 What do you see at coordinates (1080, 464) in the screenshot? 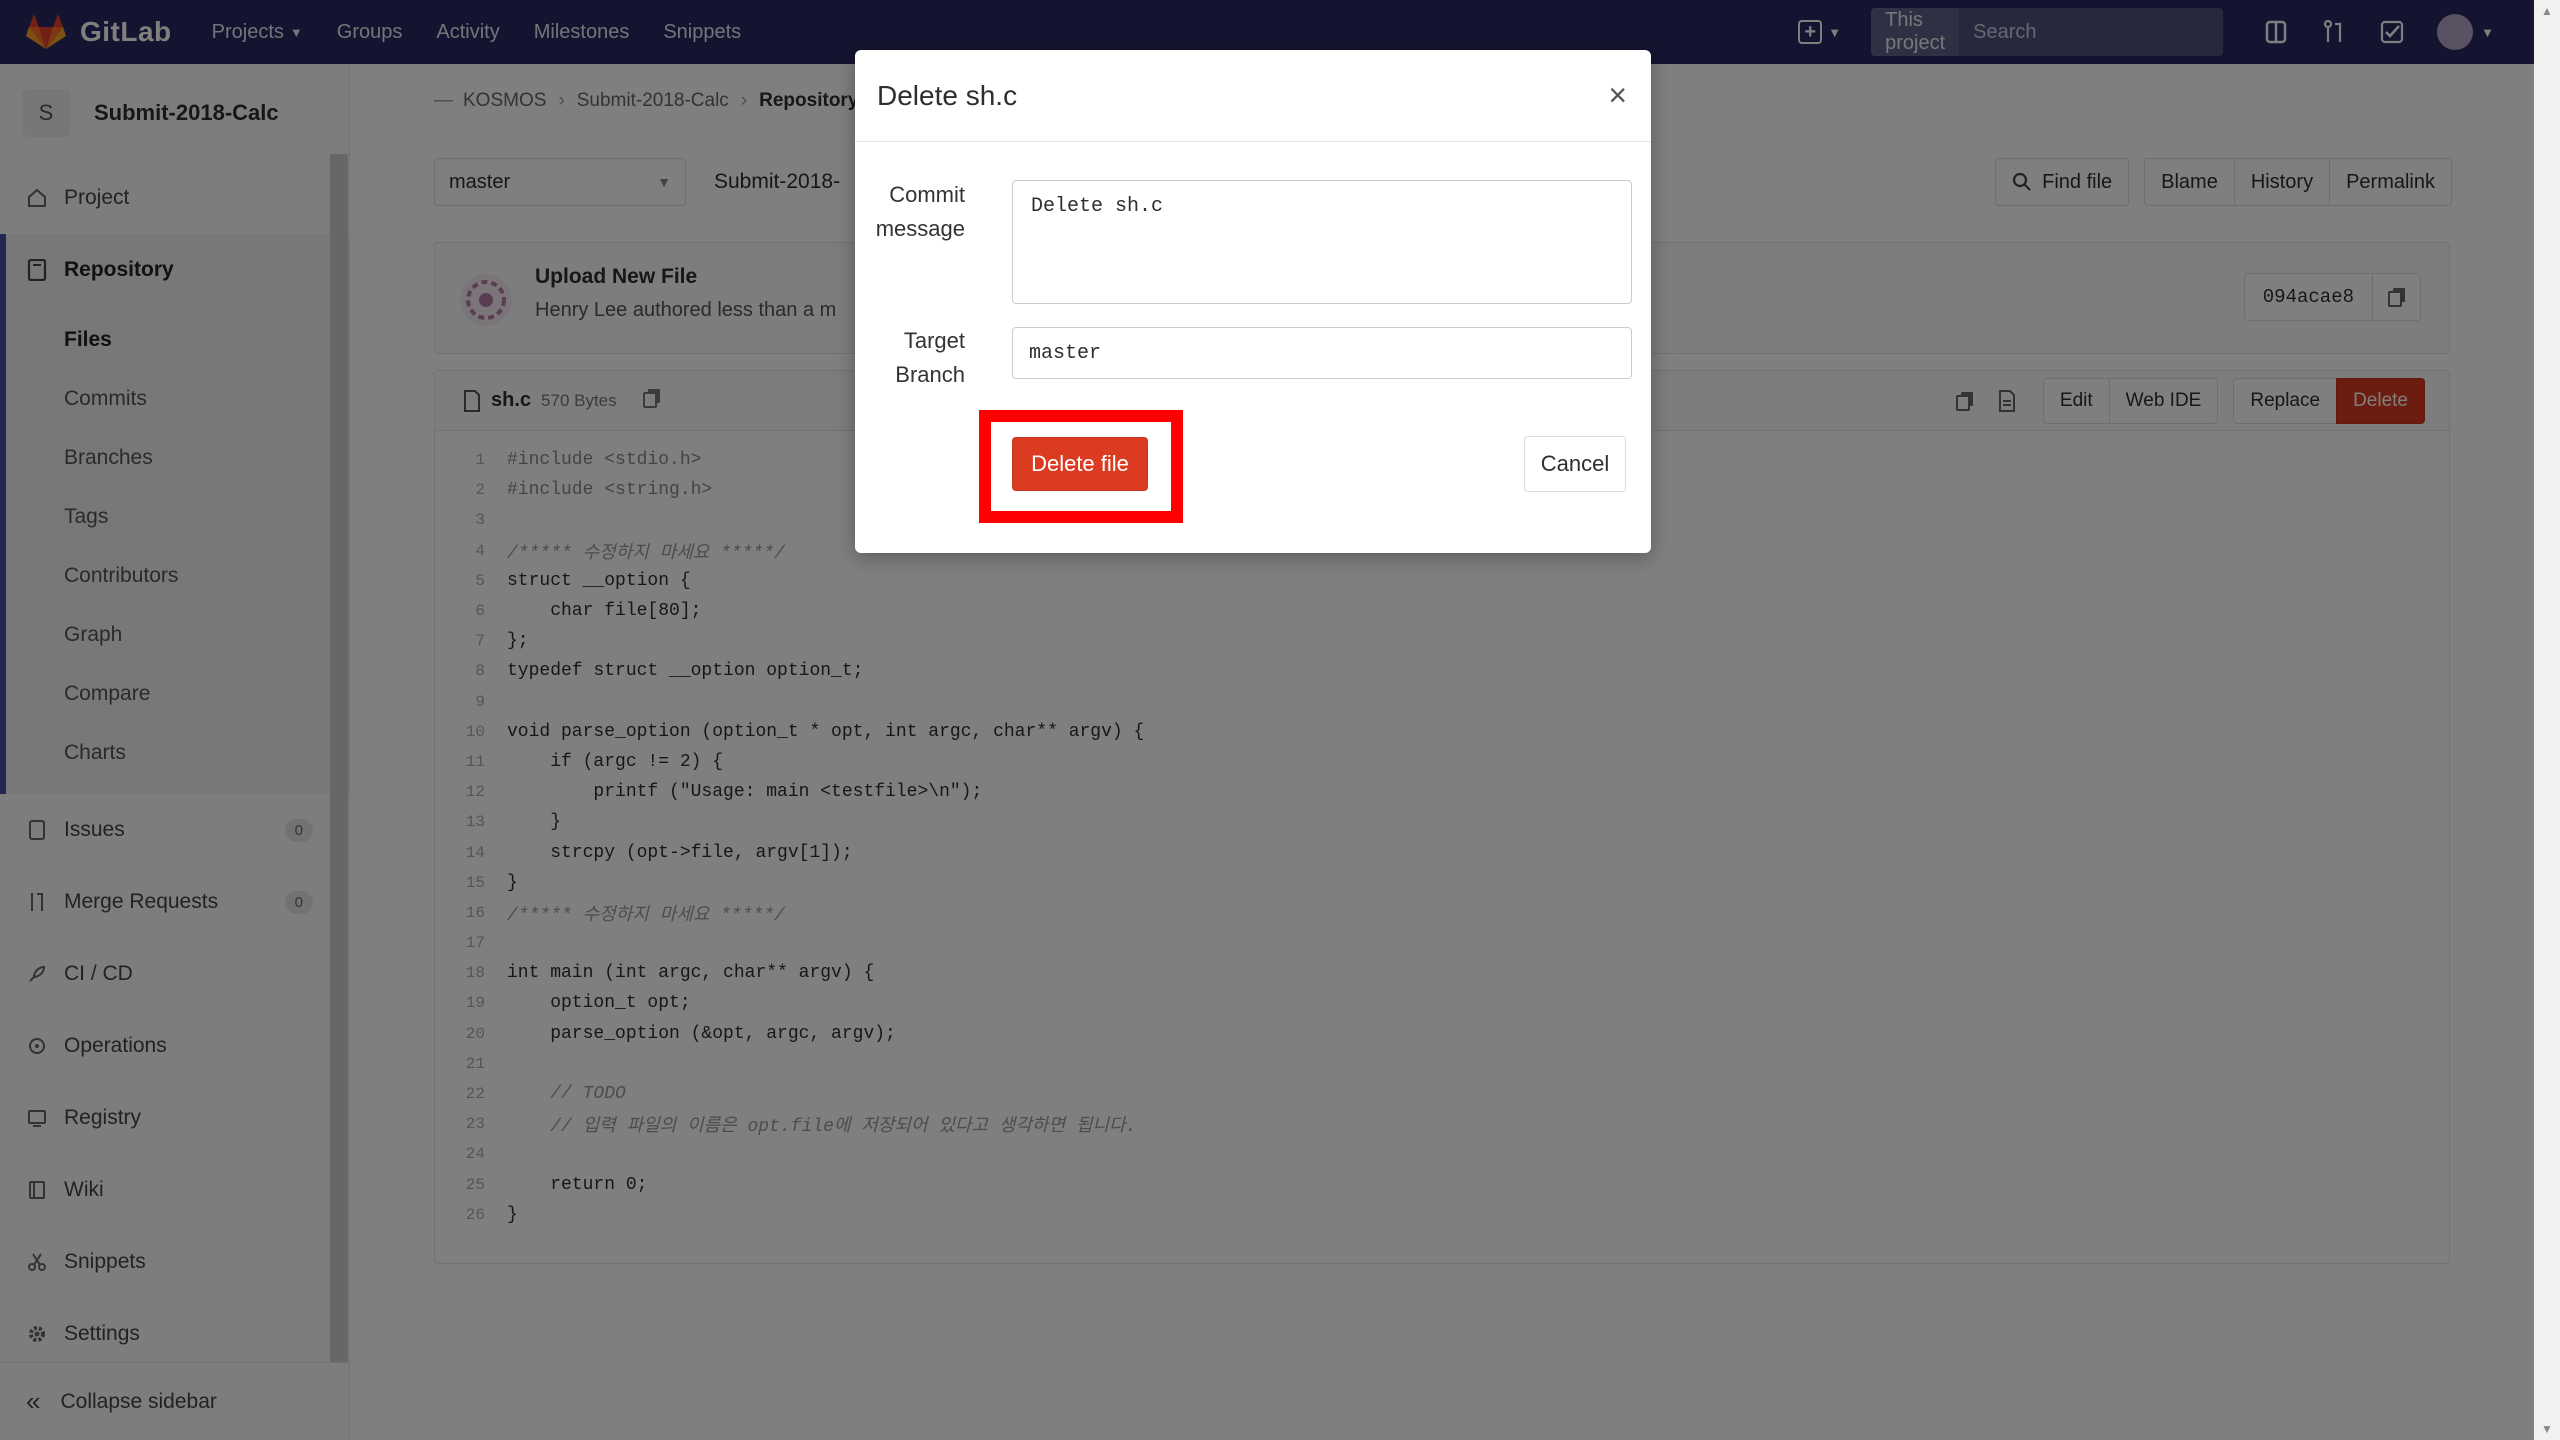
I see `delete-file-button: Delete file` at bounding box center [1080, 464].